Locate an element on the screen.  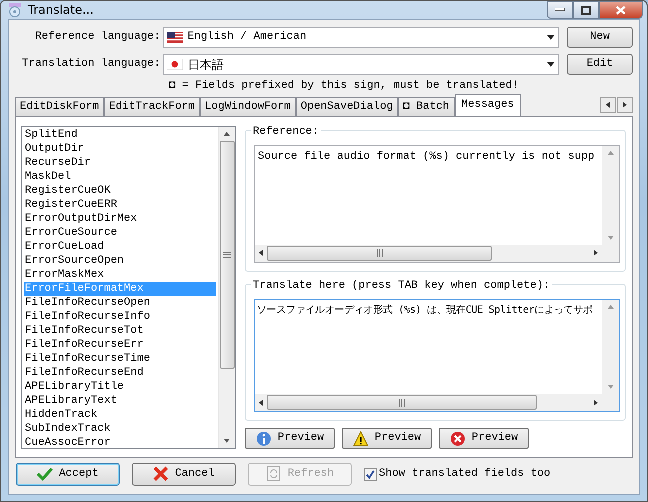
language-button: Edit is located at coordinates (600, 64).